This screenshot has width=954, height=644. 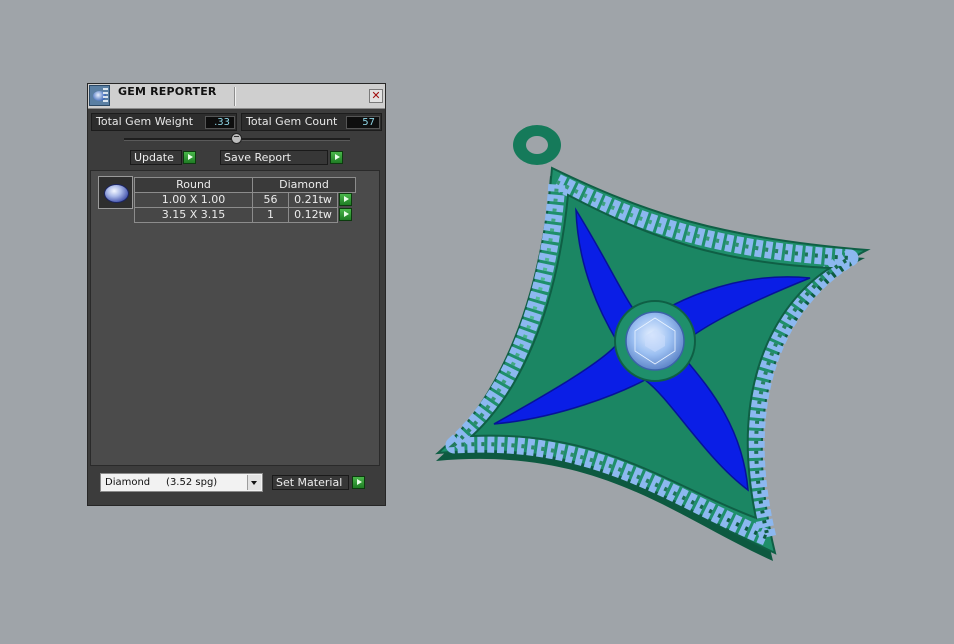 I want to click on title-bar: GEM REPORTER ✕, so click(x=236, y=96).